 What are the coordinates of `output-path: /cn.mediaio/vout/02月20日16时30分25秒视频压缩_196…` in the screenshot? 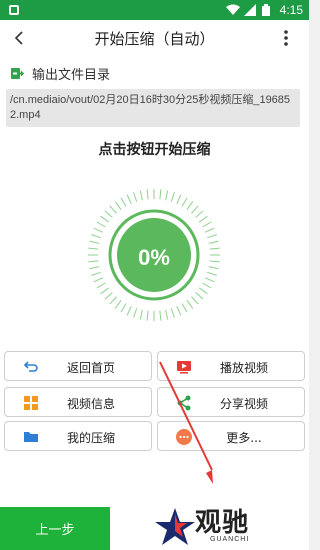 It's located at (153, 108).